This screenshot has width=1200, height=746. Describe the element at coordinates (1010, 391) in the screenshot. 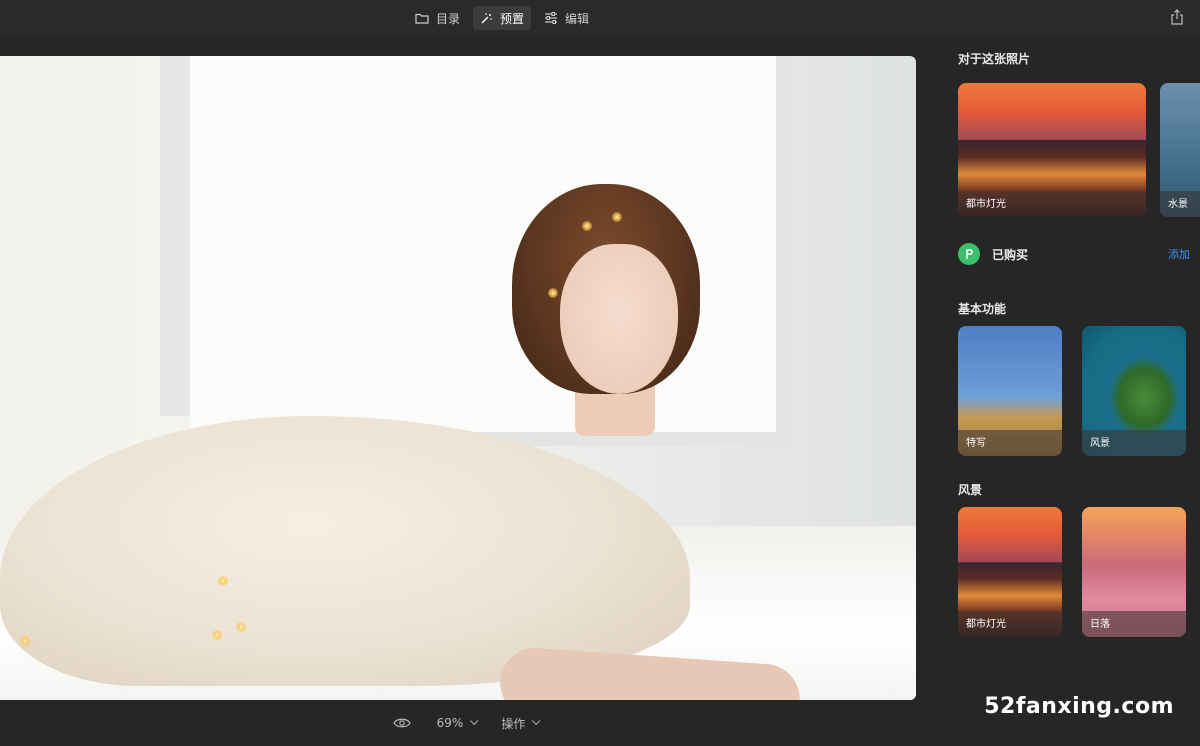

I see `preset-card-portrait: 特写` at that location.